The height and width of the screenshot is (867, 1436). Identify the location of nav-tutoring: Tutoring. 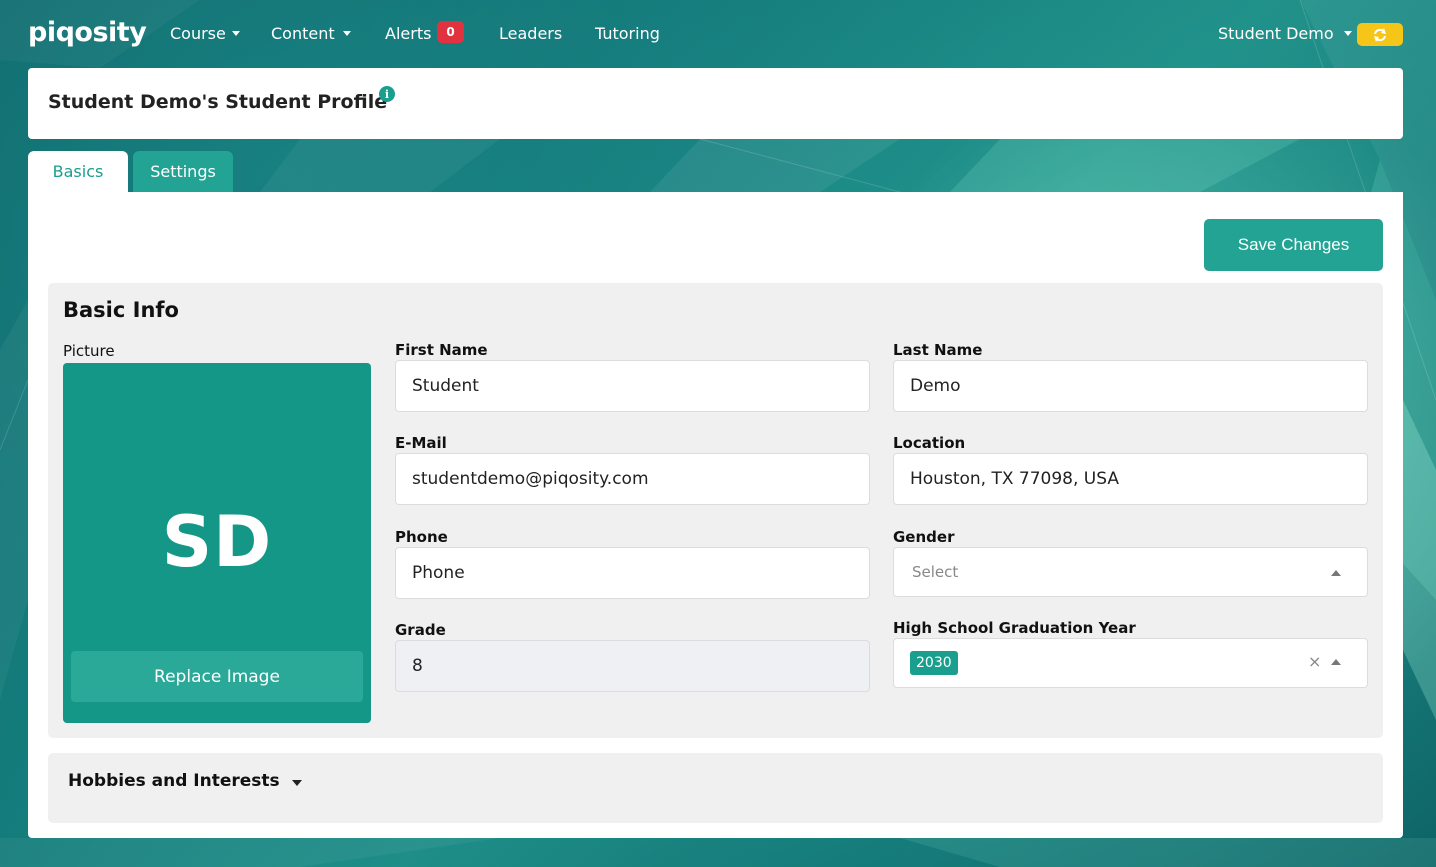
(627, 33).